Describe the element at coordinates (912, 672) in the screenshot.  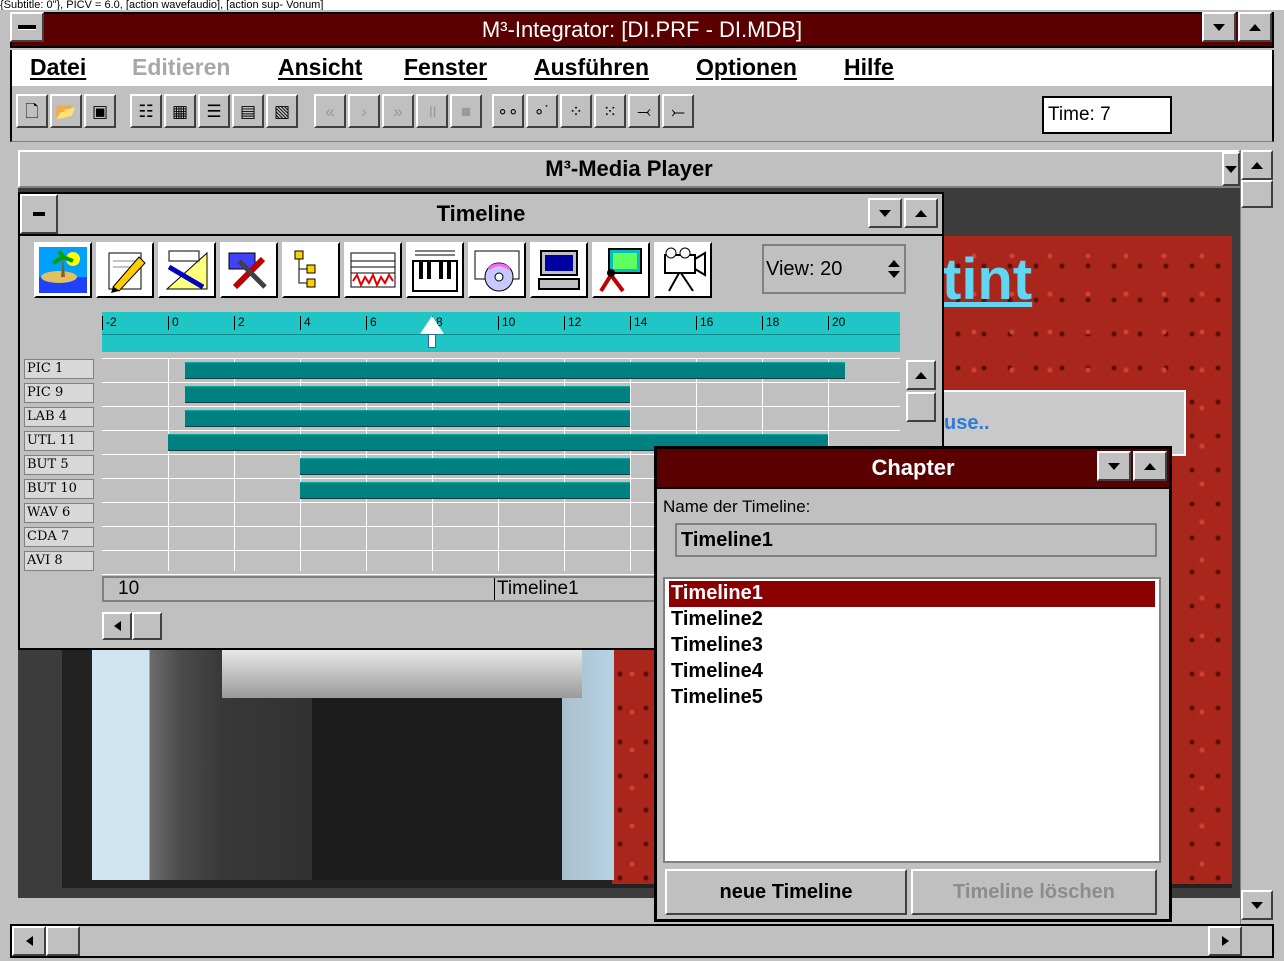
I see `list-item: Timeline4` at that location.